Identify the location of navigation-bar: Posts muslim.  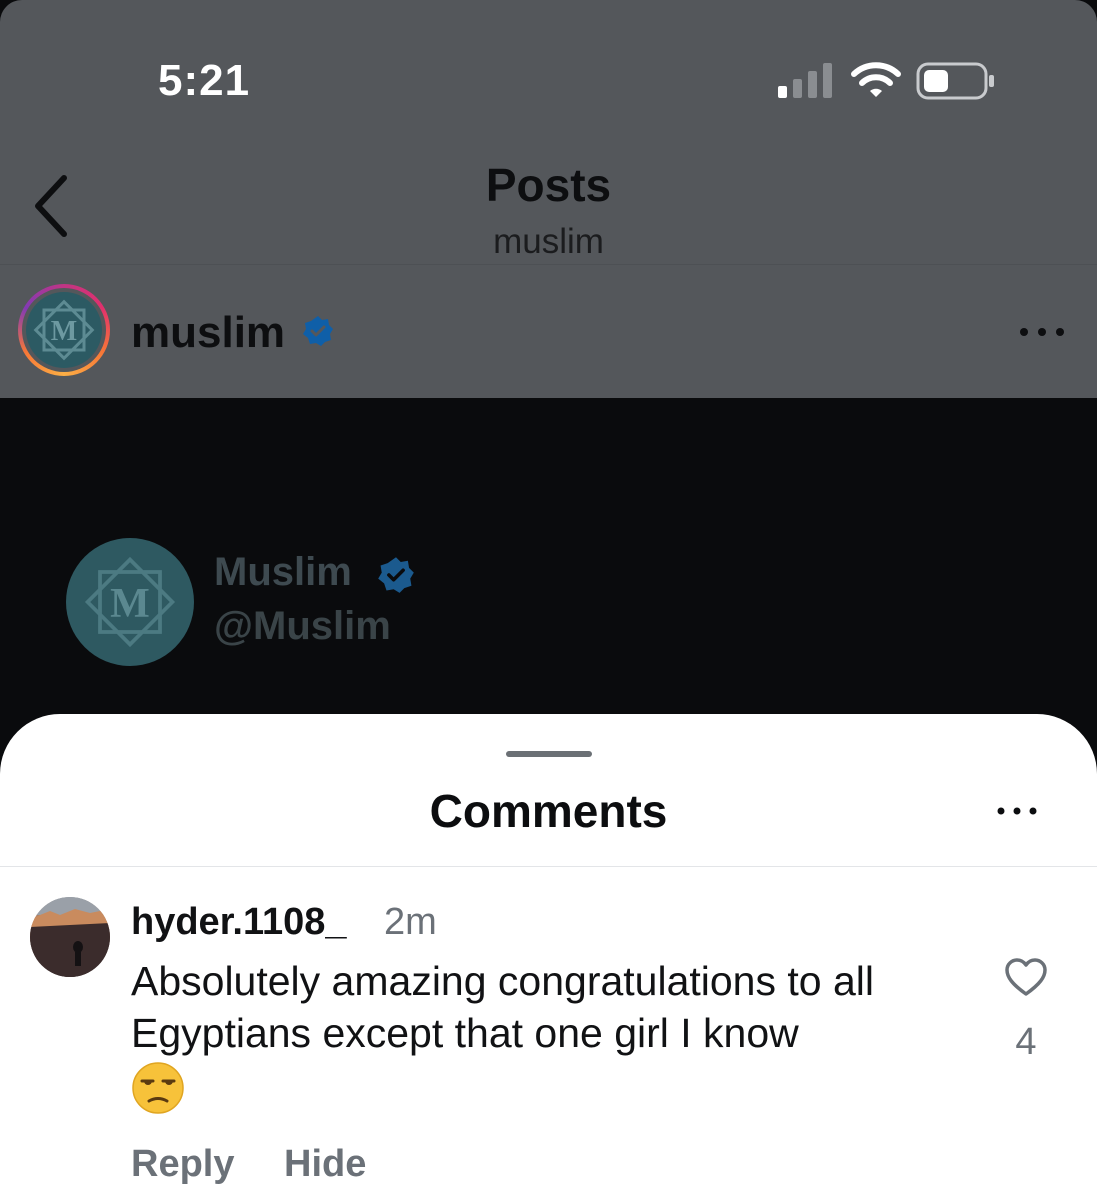
(548, 207).